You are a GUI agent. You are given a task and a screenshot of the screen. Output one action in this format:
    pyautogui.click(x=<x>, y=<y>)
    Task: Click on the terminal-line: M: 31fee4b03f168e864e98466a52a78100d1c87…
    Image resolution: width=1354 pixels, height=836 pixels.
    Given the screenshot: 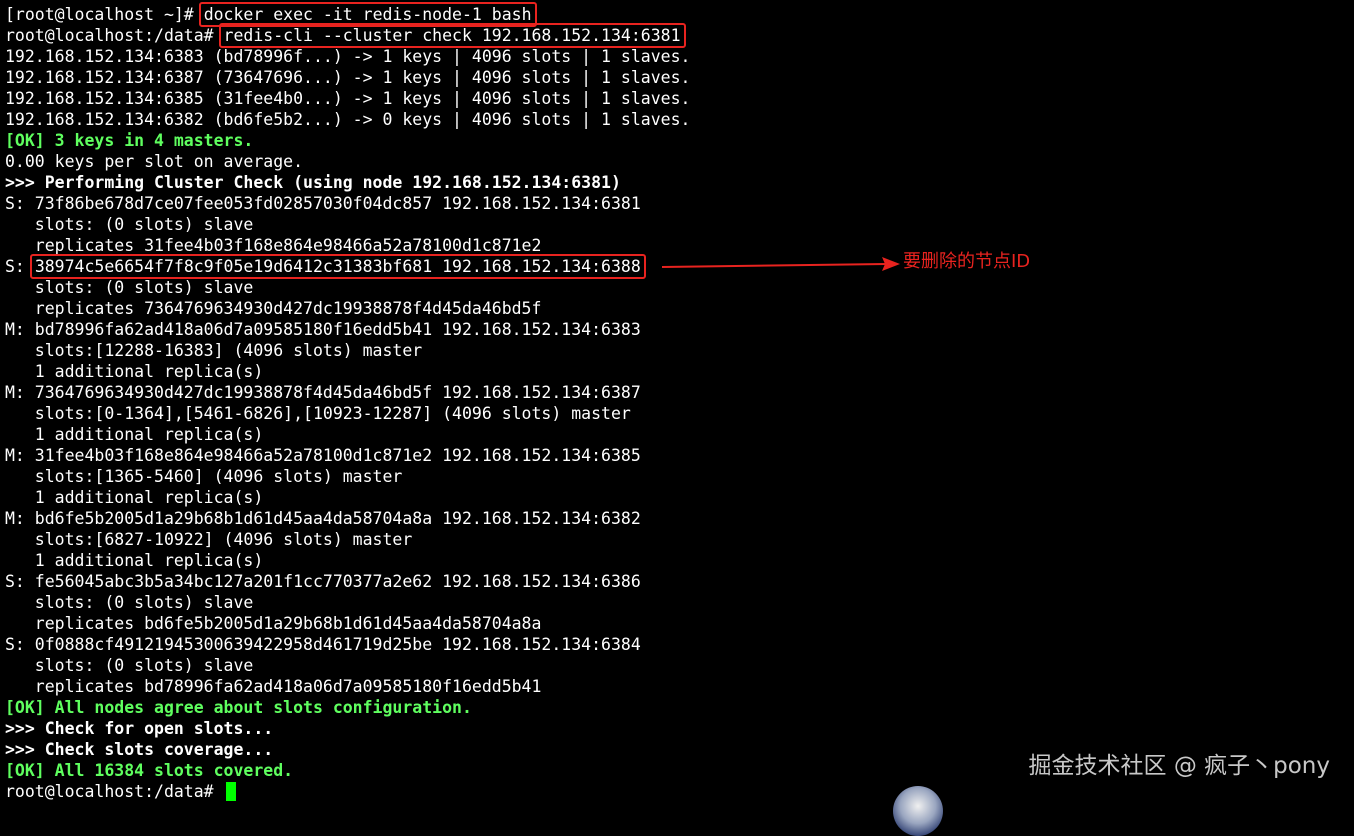 What is the action you would take?
    pyautogui.click(x=323, y=455)
    